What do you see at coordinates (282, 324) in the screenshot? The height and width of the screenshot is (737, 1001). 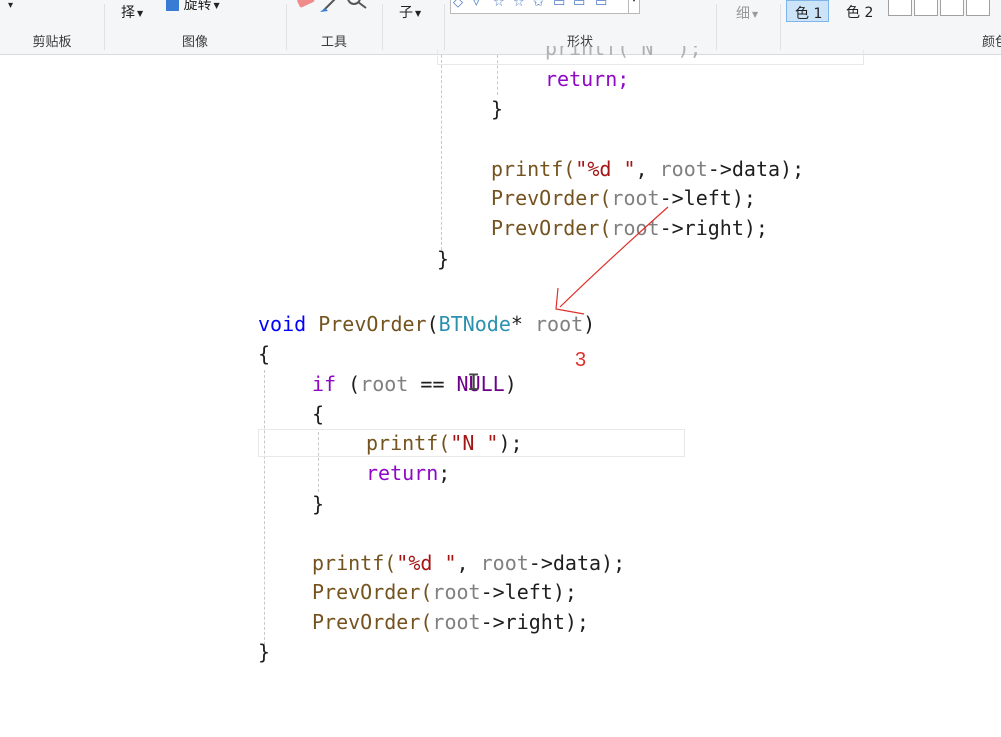 I see `code-token: void` at bounding box center [282, 324].